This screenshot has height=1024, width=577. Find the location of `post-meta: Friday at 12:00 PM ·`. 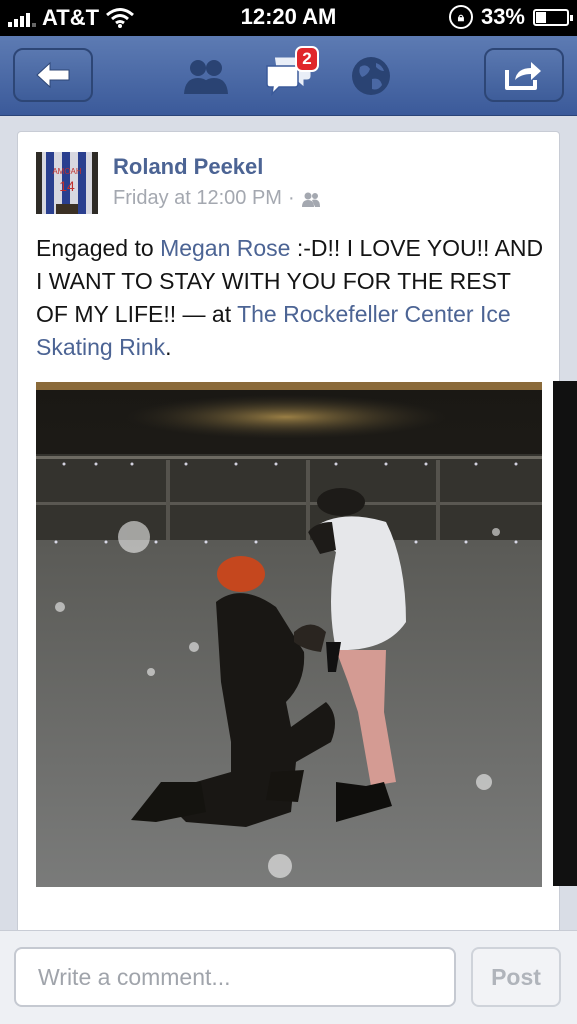

post-meta: Friday at 12:00 PM · is located at coordinates (217, 198).